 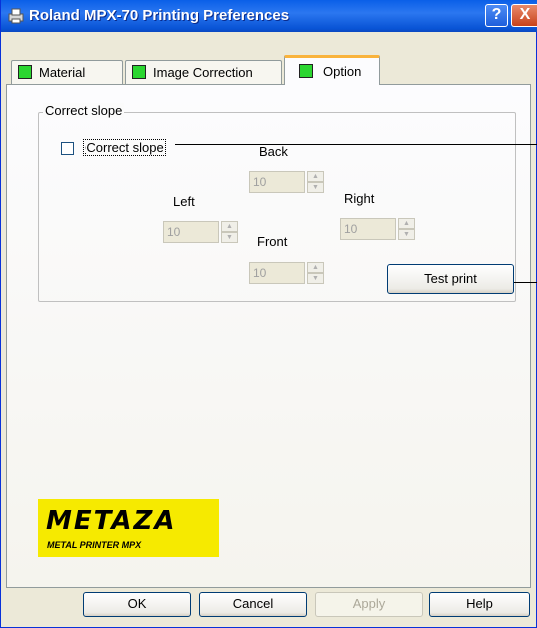 I want to click on front-spinner: 10 ▲ ▼, so click(x=289, y=273).